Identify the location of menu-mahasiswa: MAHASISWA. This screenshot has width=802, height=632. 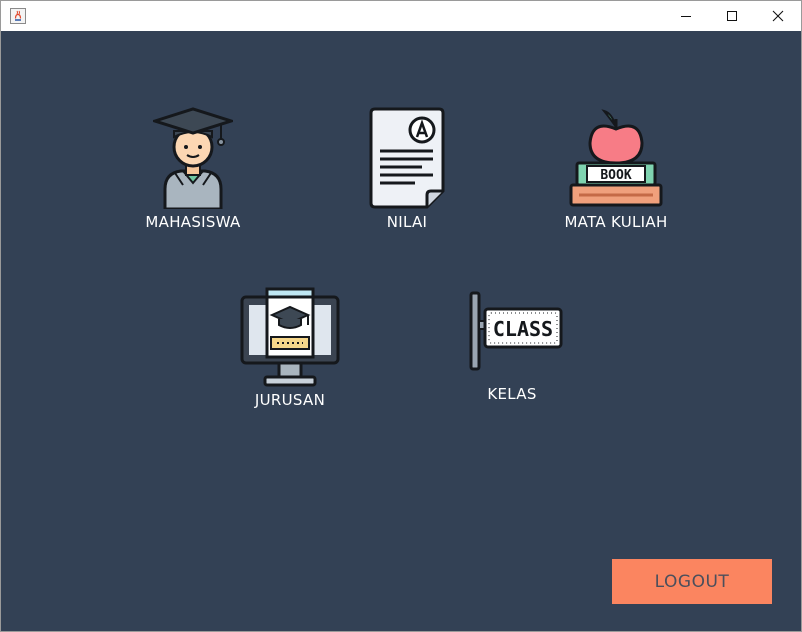
(193, 169).